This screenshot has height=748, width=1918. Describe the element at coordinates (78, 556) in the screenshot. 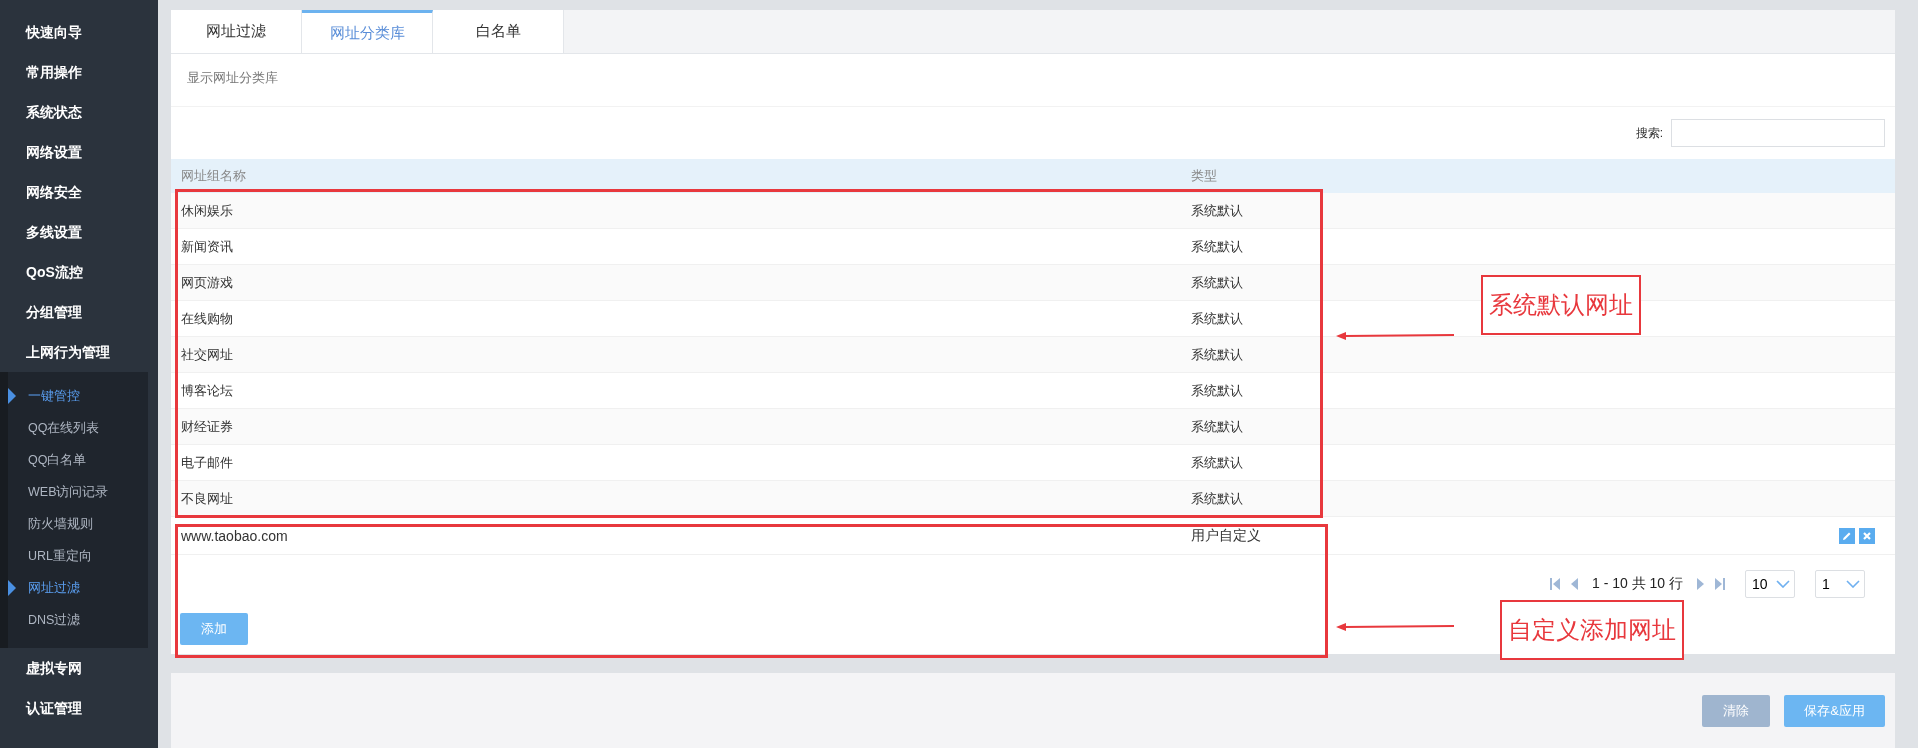

I see `submenu-item: URL重定向` at that location.